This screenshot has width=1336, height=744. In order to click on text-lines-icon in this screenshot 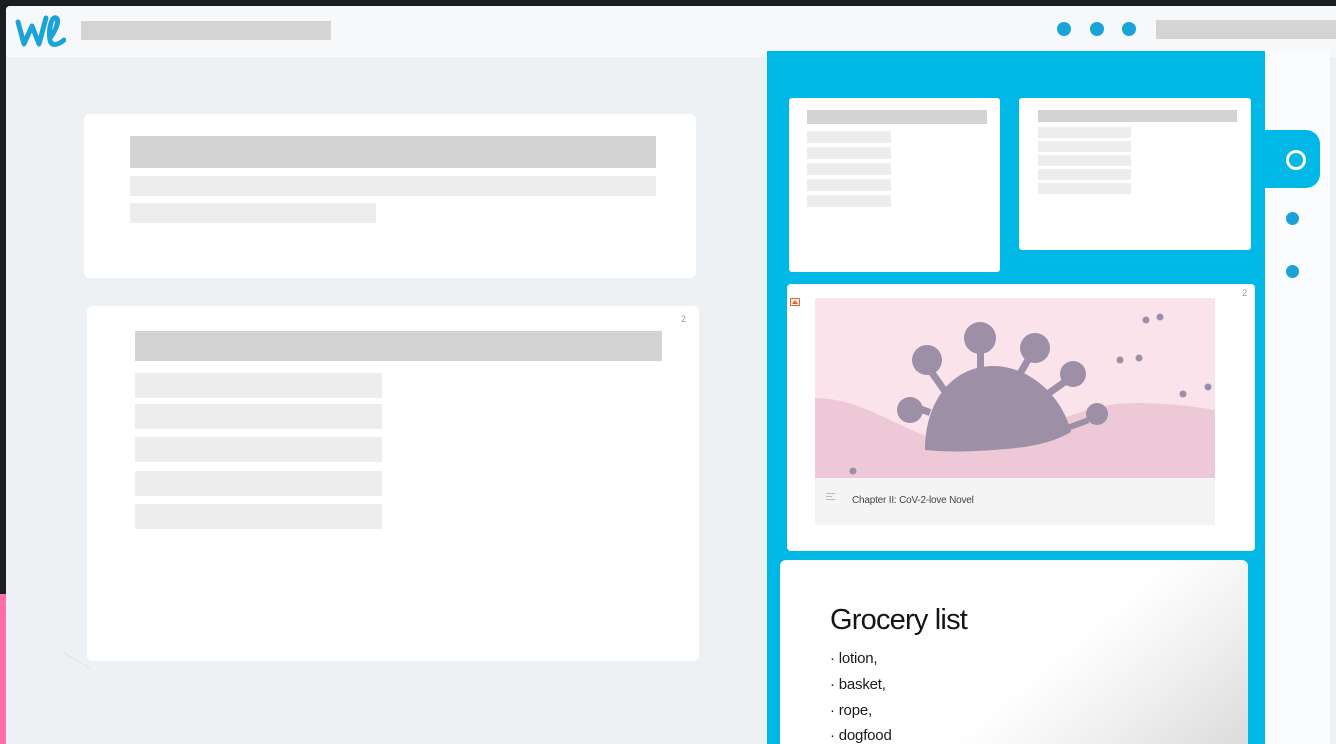, I will do `click(830, 496)`.